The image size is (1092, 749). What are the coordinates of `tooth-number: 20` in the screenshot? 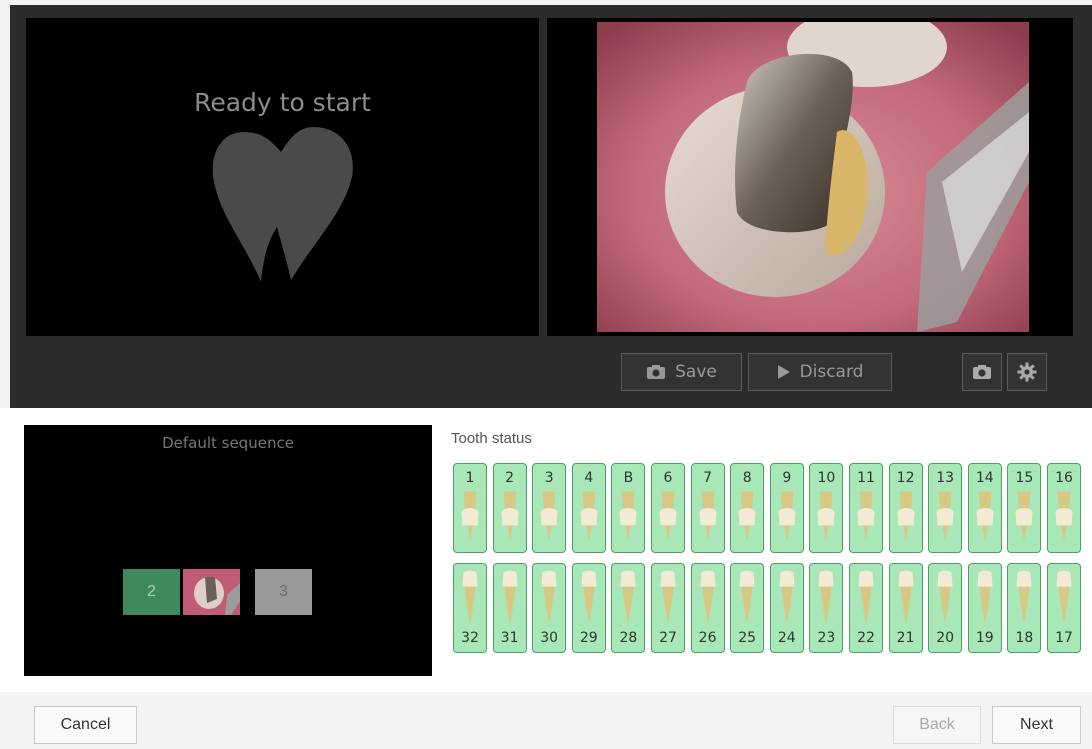 It's located at (945, 638).